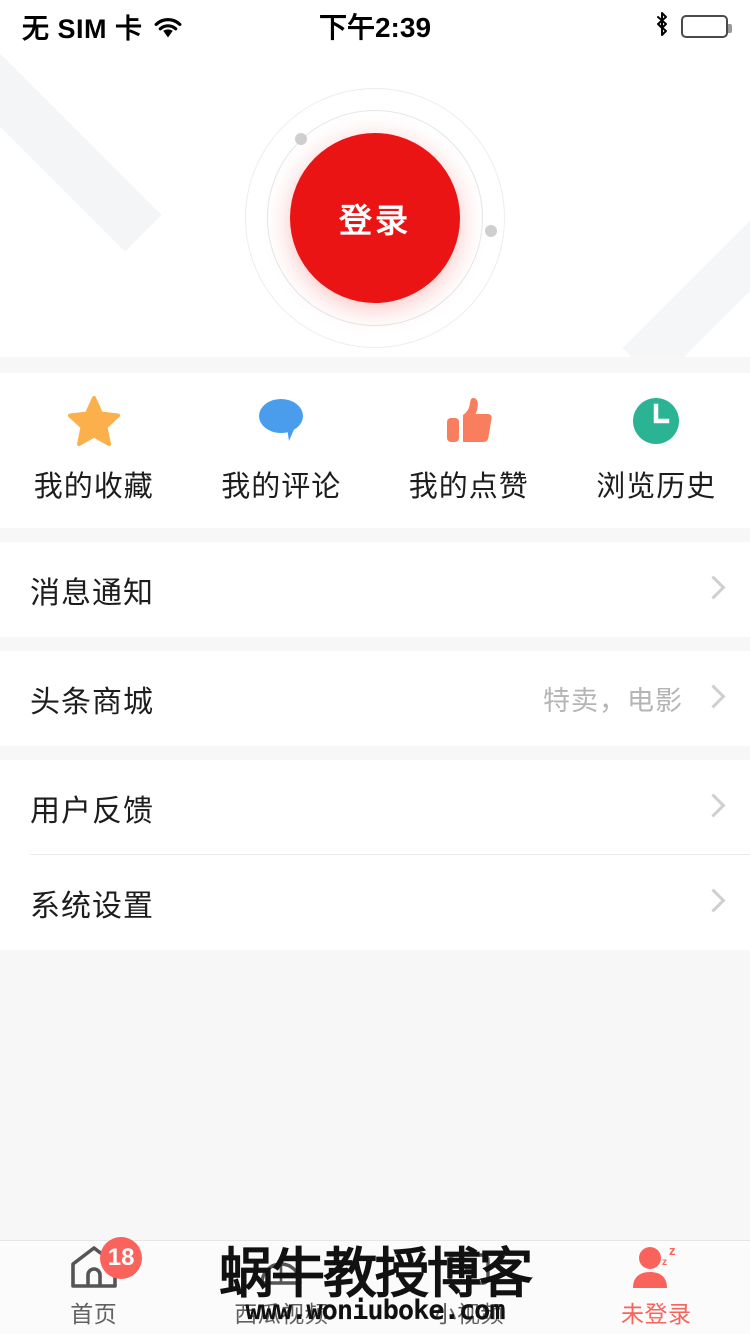  What do you see at coordinates (94, 450) in the screenshot?
I see `quick-action-favorites: 我的收藏` at bounding box center [94, 450].